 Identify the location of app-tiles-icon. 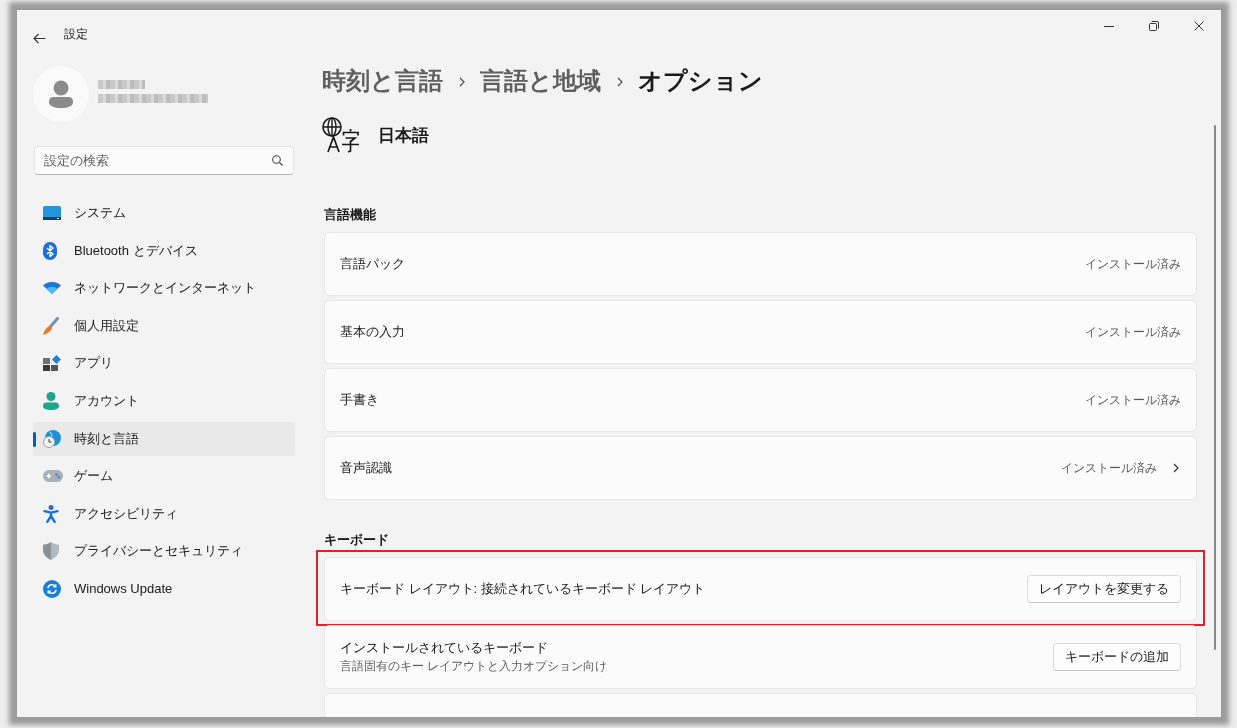
(52, 363).